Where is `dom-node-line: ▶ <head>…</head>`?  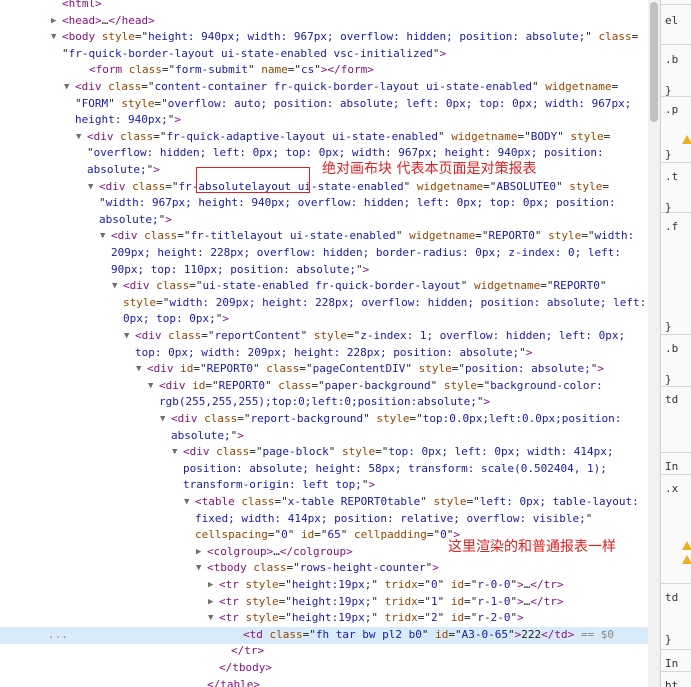 dom-node-line: ▶ <head>…</head> is located at coordinates (330, 21).